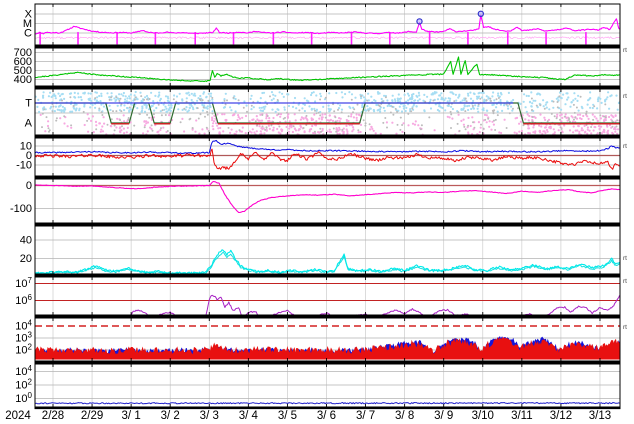  Describe the element at coordinates (483, 416) in the screenshot. I see `x-tick-label: 3/10` at that location.